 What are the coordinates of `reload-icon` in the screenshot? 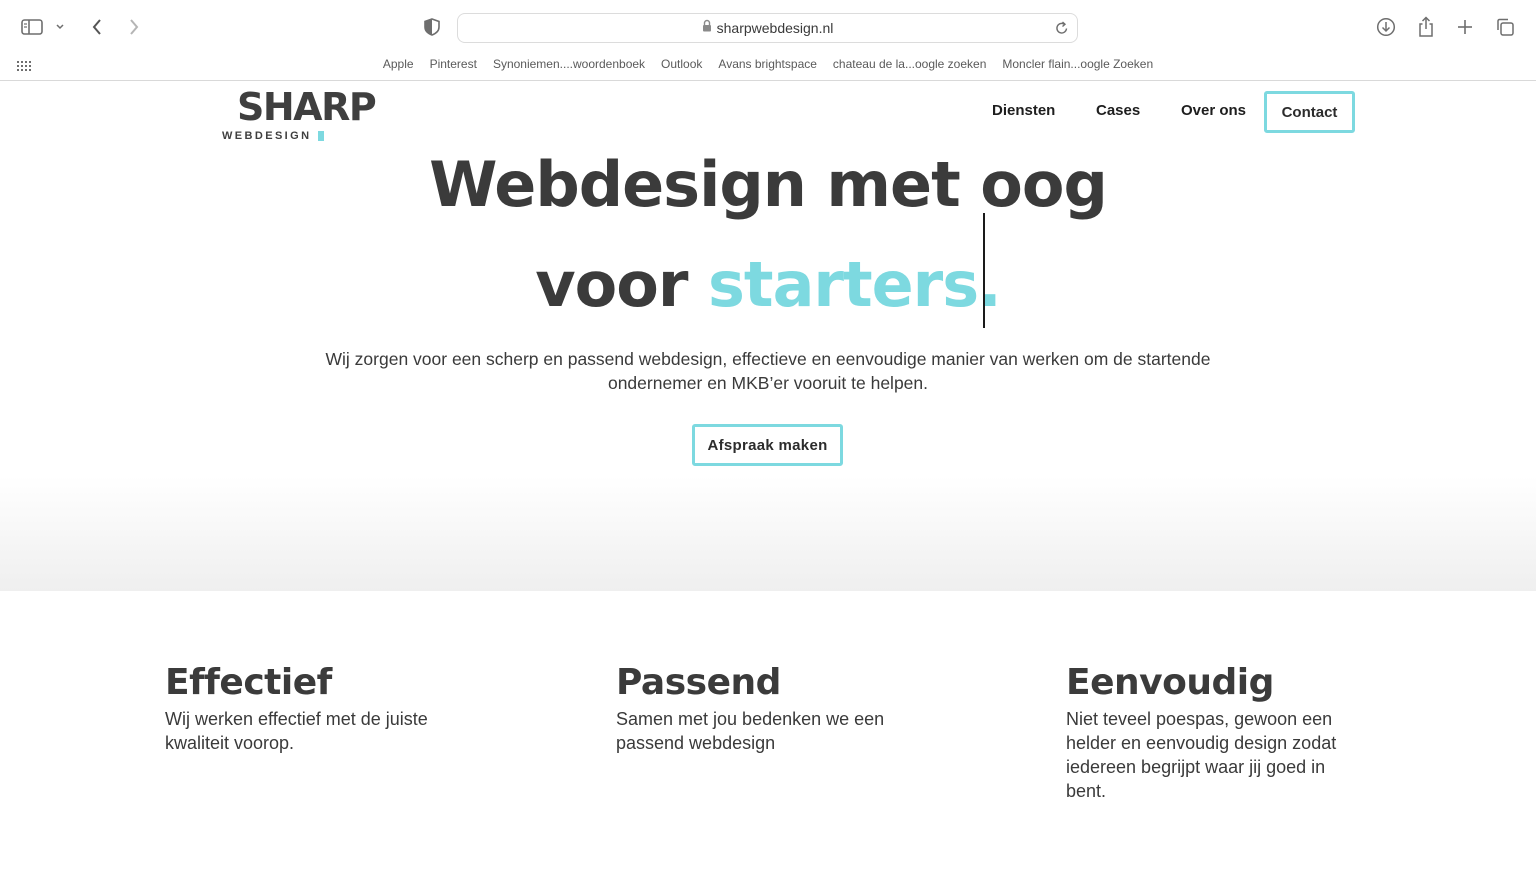 It's located at (1062, 30).